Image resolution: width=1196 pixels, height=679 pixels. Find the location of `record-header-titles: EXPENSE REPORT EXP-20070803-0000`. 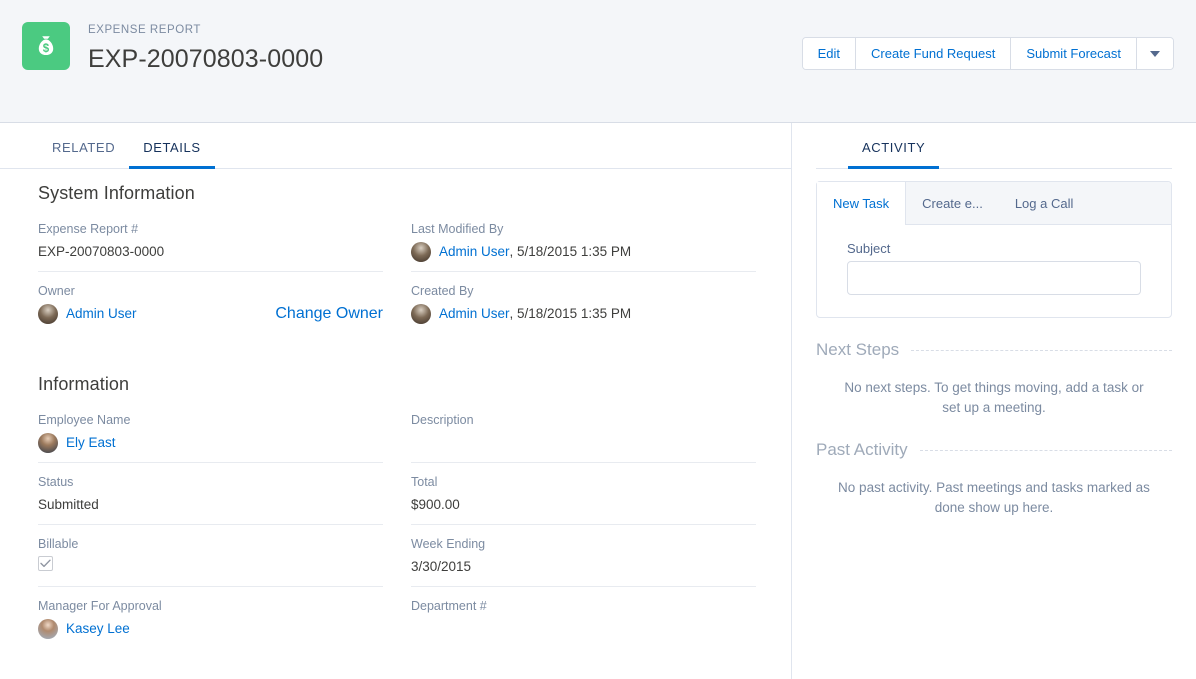

record-header-titles: EXPENSE REPORT EXP-20070803-0000 is located at coordinates (205, 49).